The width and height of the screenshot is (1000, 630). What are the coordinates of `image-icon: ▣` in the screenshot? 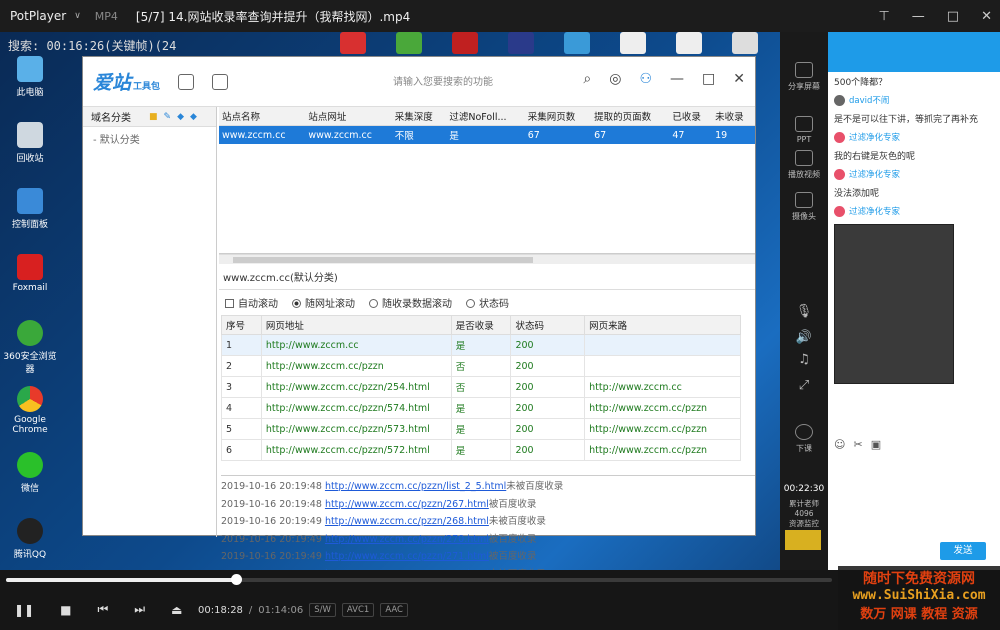 It's located at (876, 444).